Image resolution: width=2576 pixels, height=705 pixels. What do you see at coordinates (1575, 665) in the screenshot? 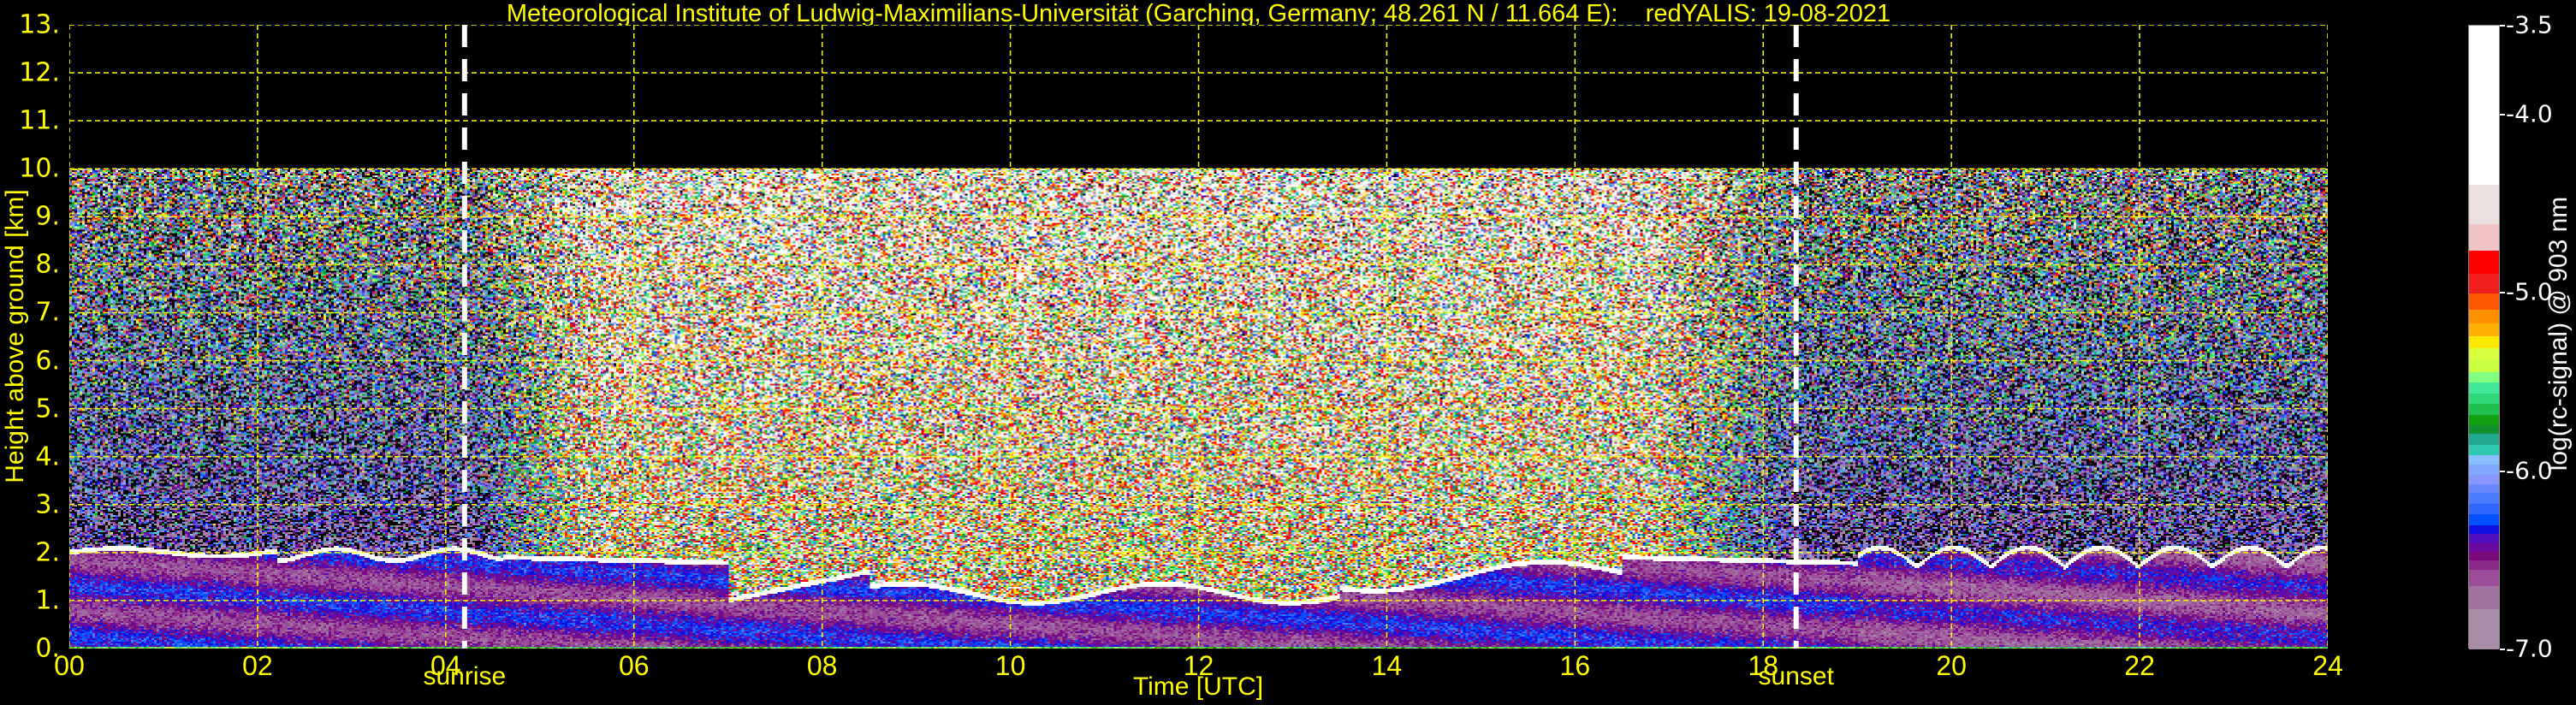
I see `x-tick-label: 16` at bounding box center [1575, 665].